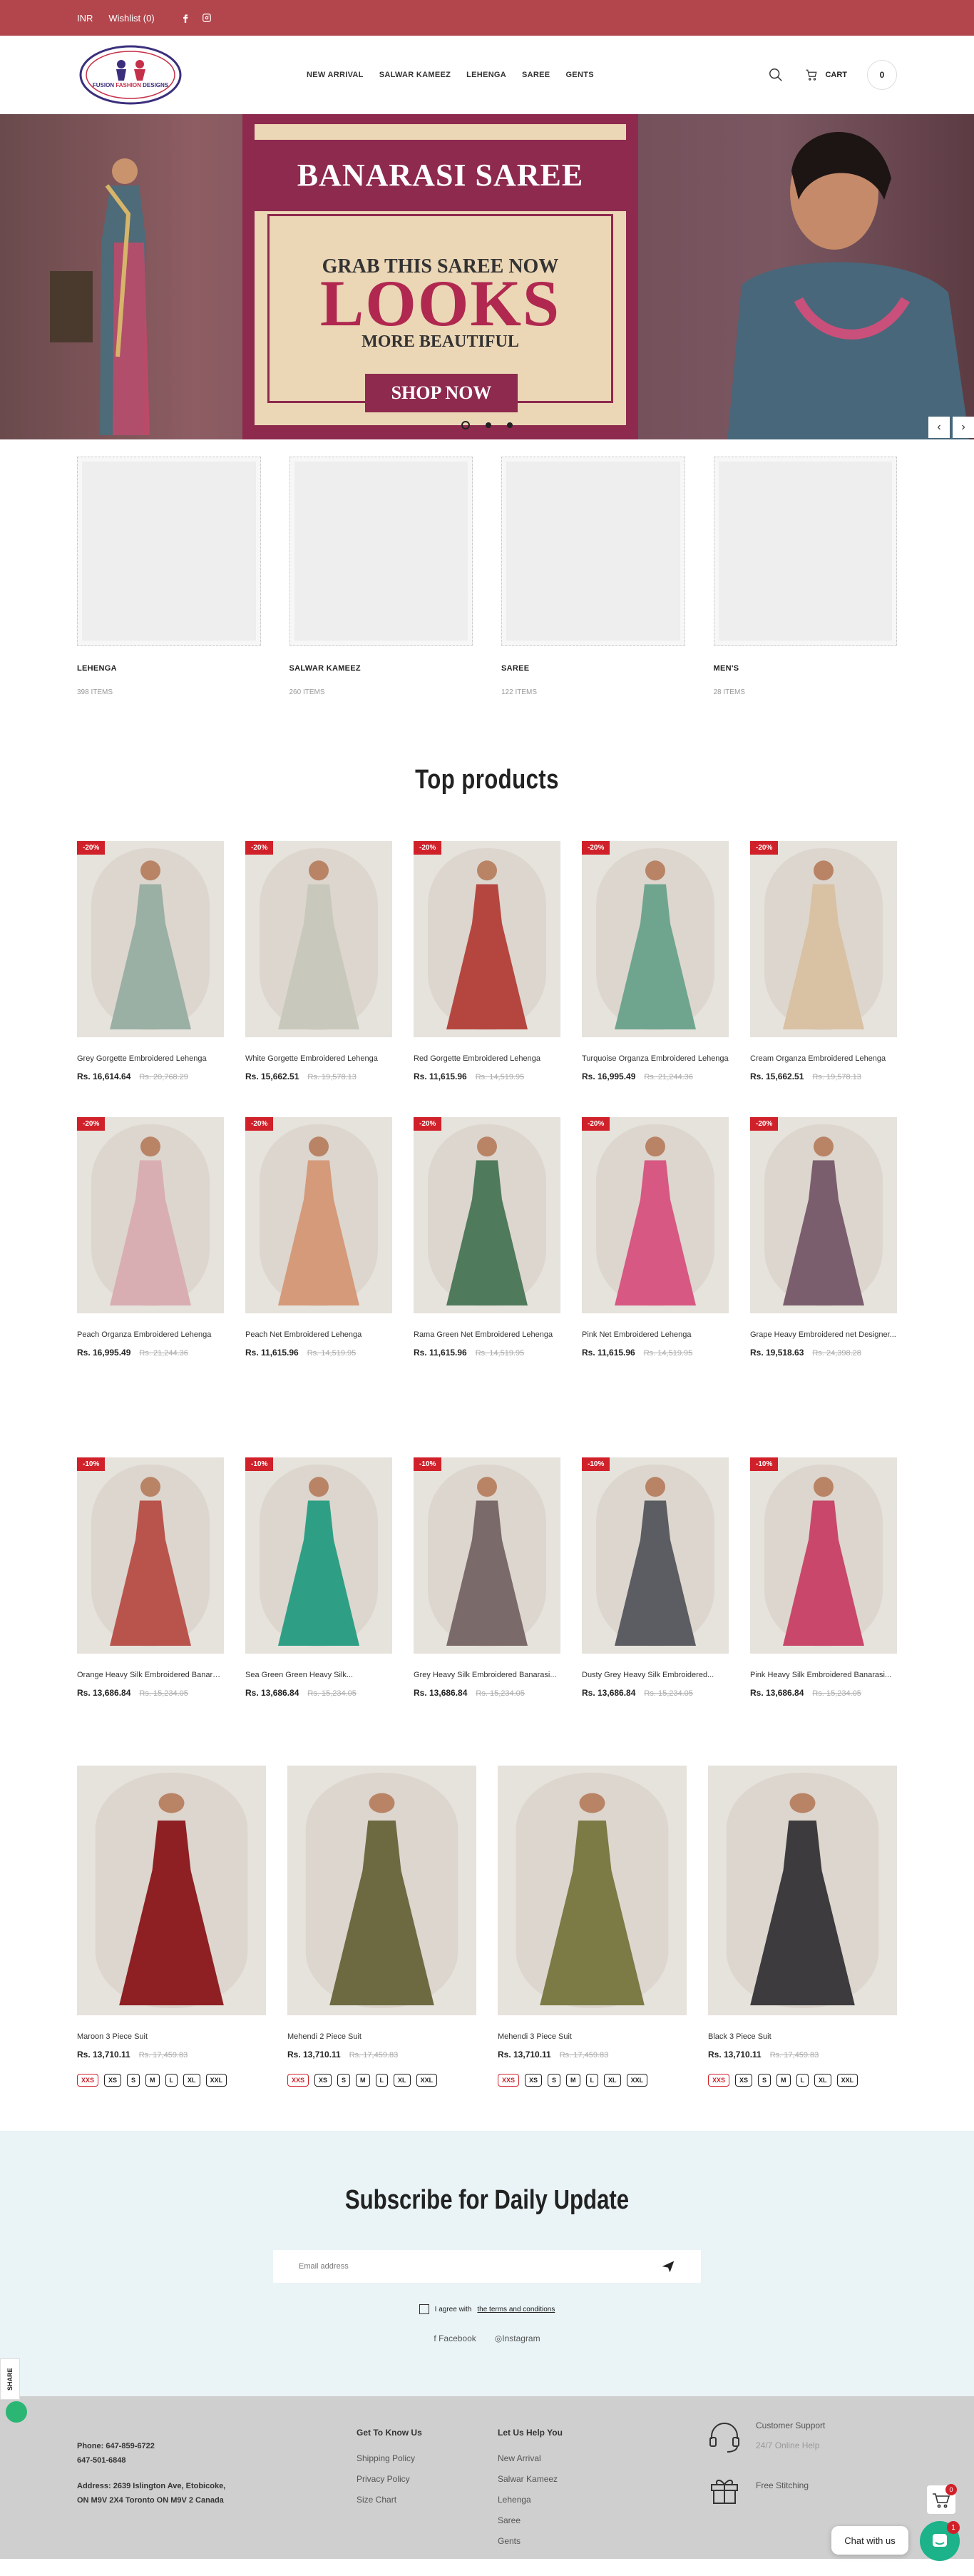  Describe the element at coordinates (130, 75) in the screenshot. I see `logo: FUSION FASHION DESIGNS` at that location.